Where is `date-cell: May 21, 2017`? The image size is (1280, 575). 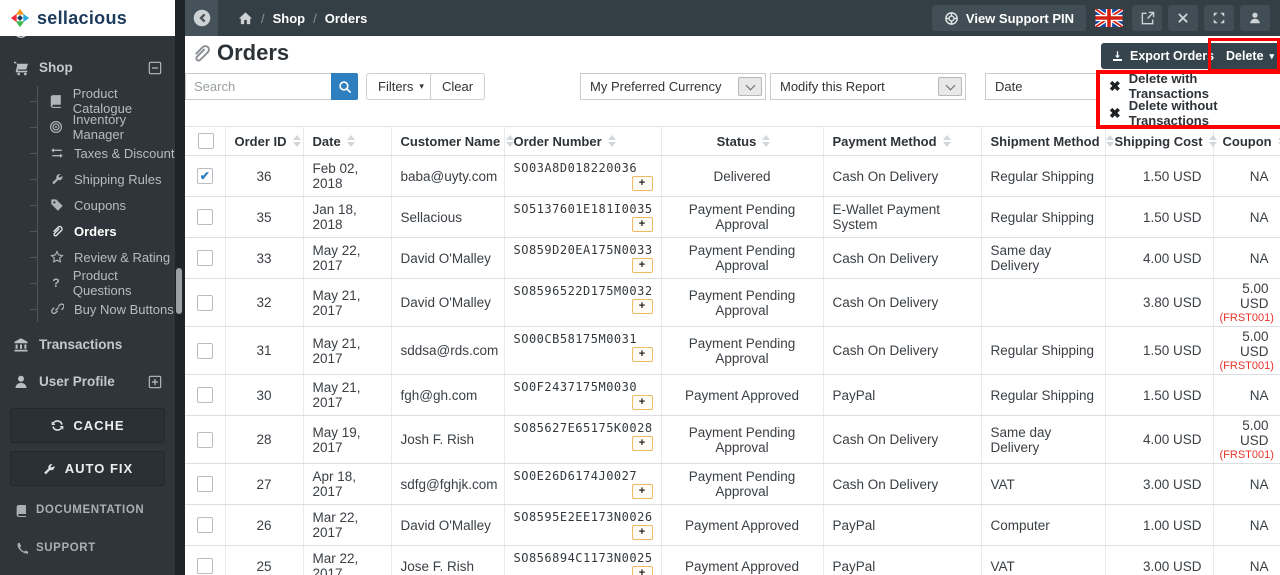 date-cell: May 21, 2017 is located at coordinates (347, 395).